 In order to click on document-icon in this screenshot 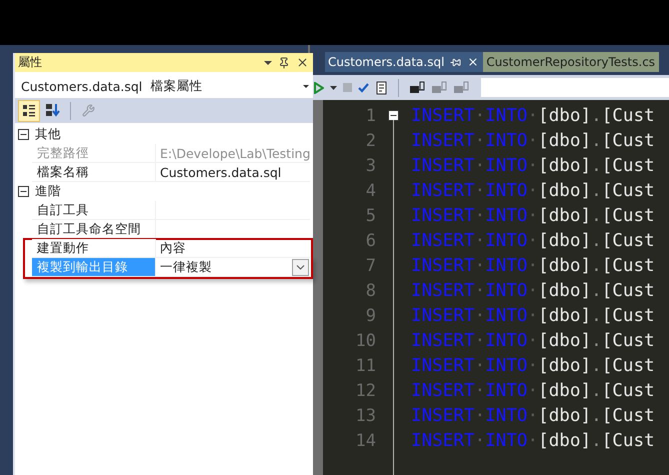, I will do `click(381, 87)`.